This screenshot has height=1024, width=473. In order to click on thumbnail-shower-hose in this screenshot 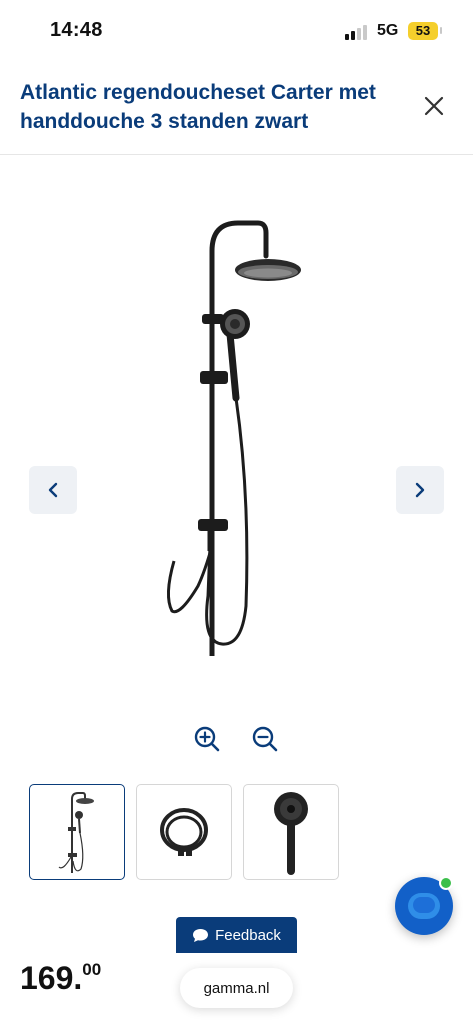, I will do `click(184, 832)`.